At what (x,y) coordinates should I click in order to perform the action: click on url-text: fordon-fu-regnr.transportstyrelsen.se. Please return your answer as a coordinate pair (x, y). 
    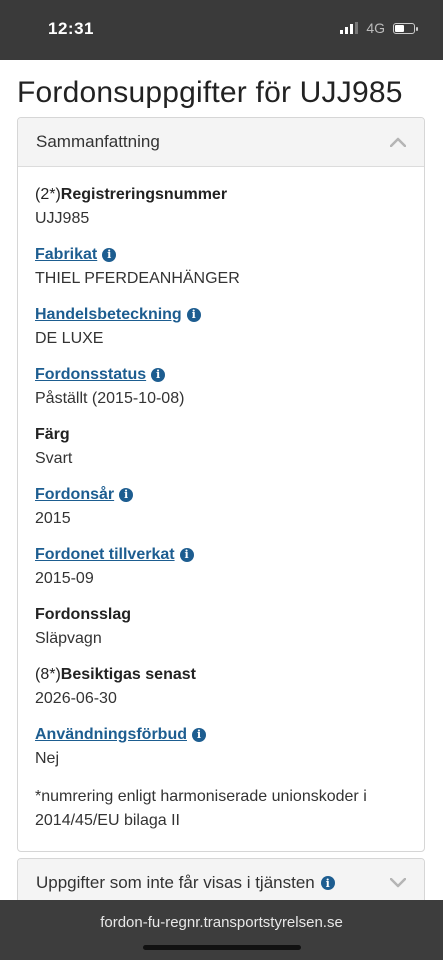
    Looking at the image, I should click on (221, 922).